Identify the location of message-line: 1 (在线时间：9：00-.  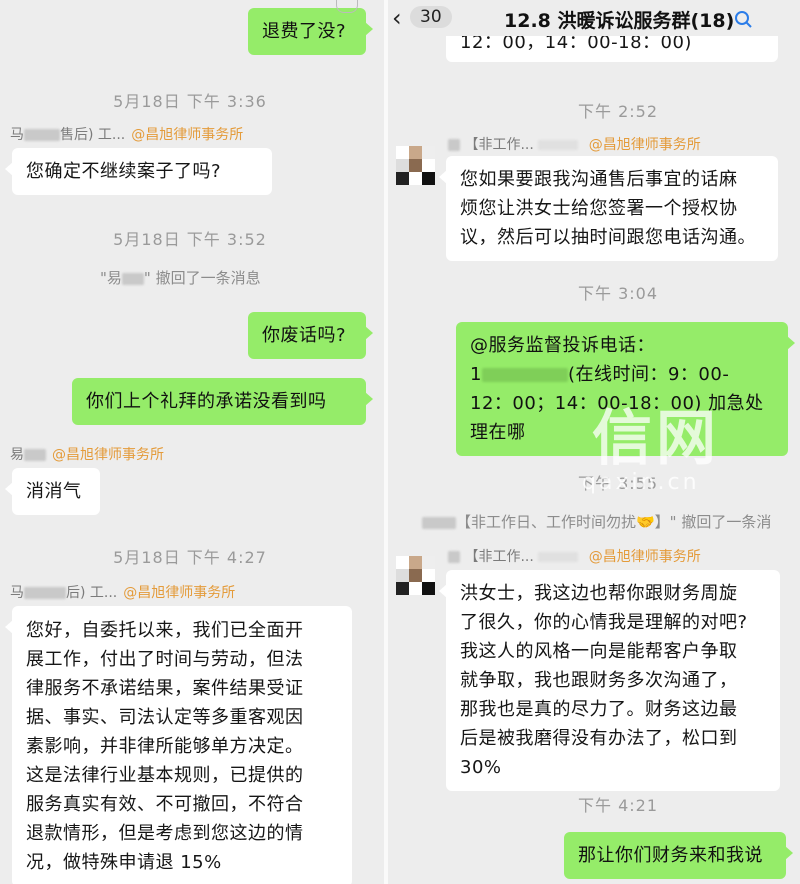
(600, 374).